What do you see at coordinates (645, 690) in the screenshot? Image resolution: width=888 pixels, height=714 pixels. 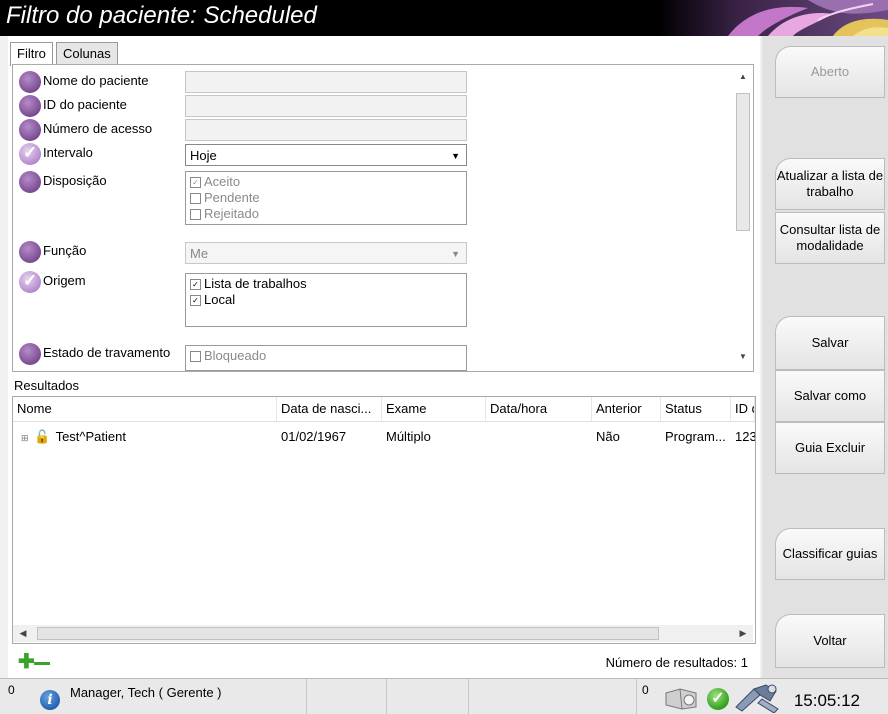 I see `status-right-count: 0` at bounding box center [645, 690].